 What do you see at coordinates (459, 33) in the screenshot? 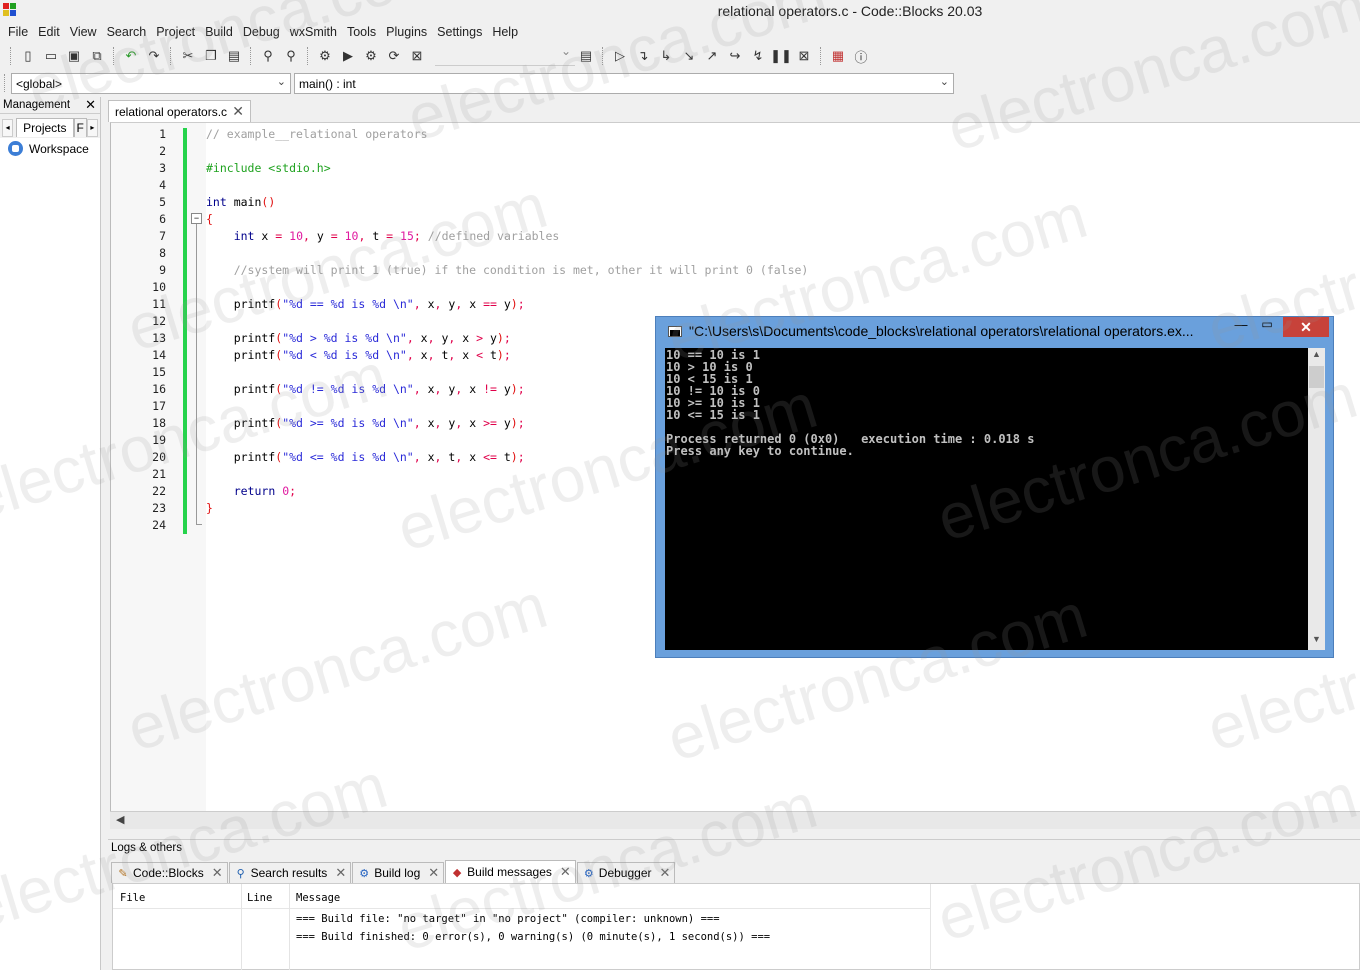
I see `menu-settings: Settings` at bounding box center [459, 33].